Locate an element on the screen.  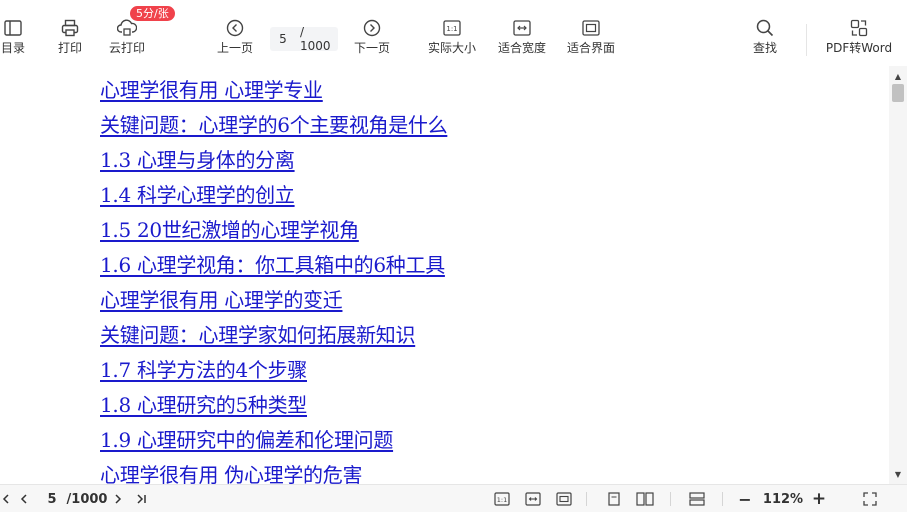
first-page-button is located at coordinates (6, 498).